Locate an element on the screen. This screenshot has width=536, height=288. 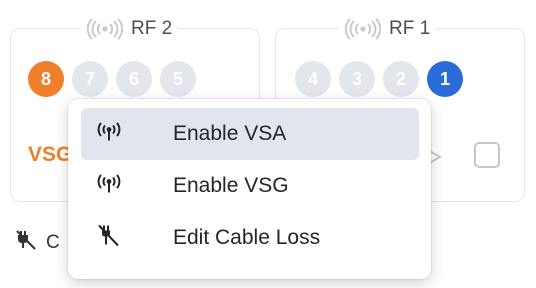
port-3: 3 is located at coordinates (357, 79).